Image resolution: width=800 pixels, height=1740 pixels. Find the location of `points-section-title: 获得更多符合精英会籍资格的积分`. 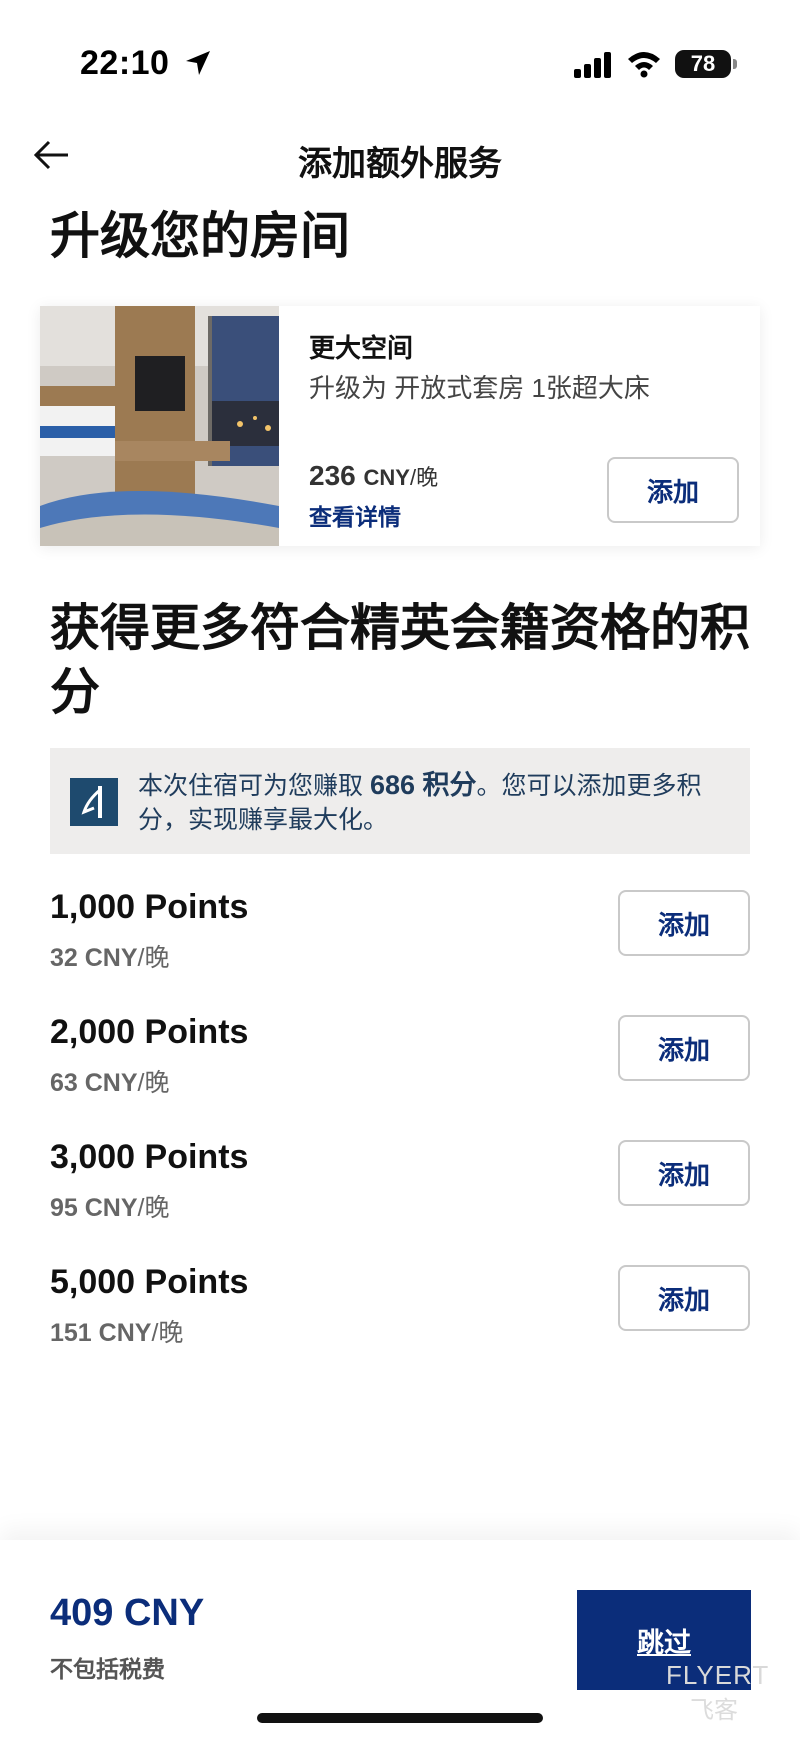

points-section-title: 获得更多符合精英会籍资格的积分 is located at coordinates (400, 660).